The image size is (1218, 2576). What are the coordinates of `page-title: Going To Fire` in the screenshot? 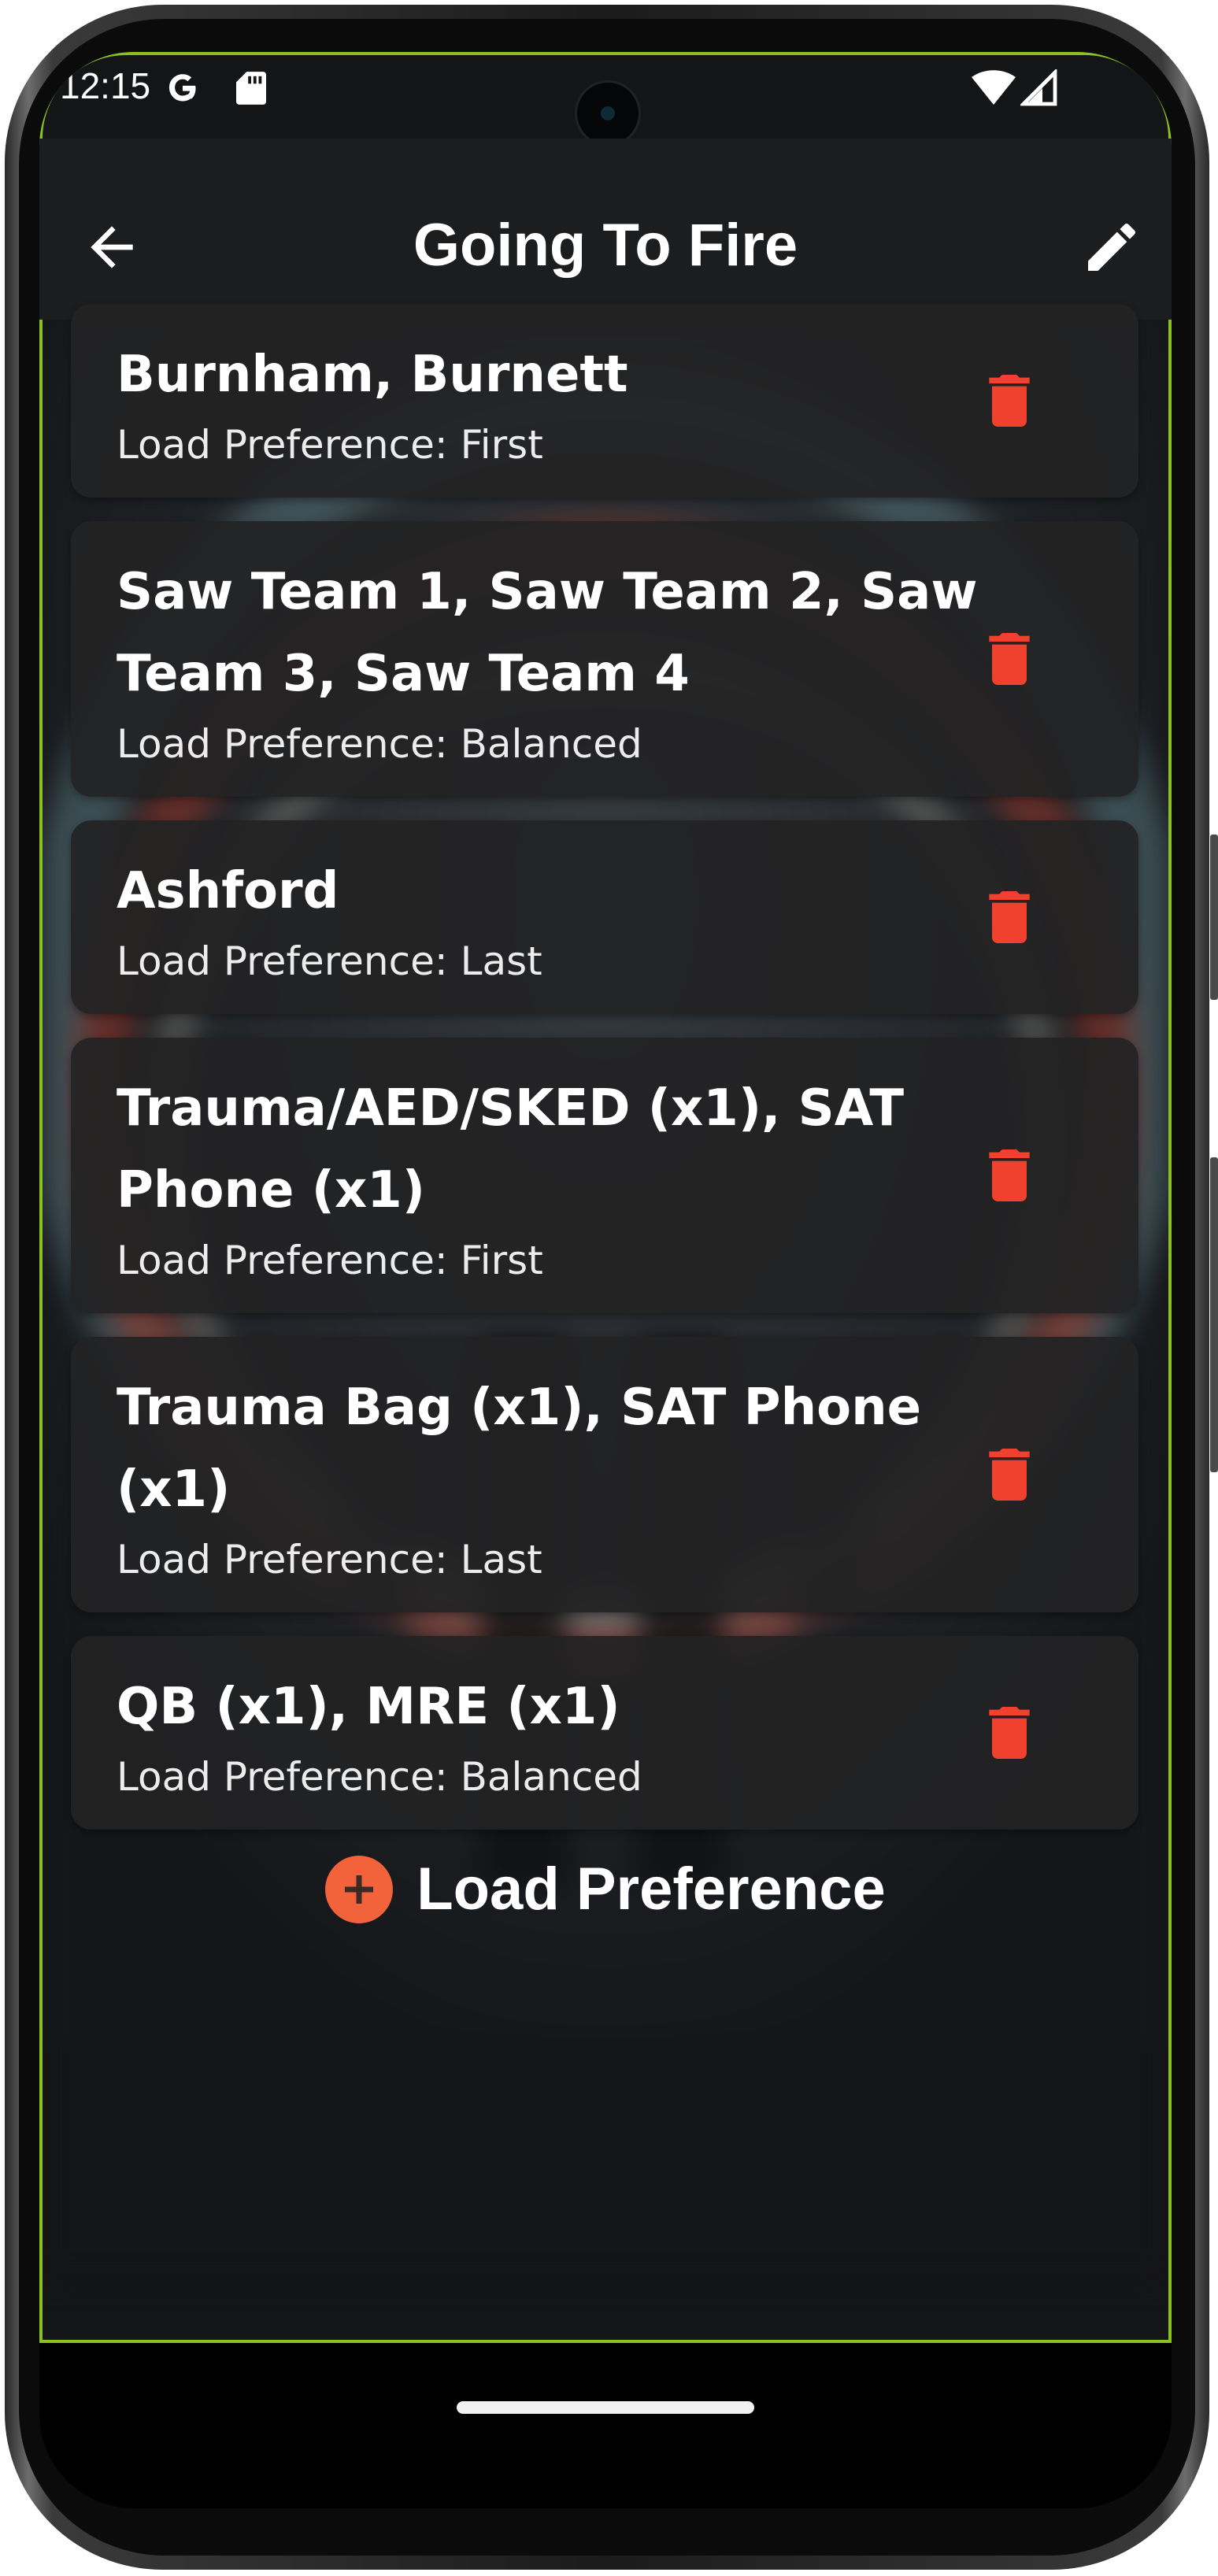 It's located at (605, 245).